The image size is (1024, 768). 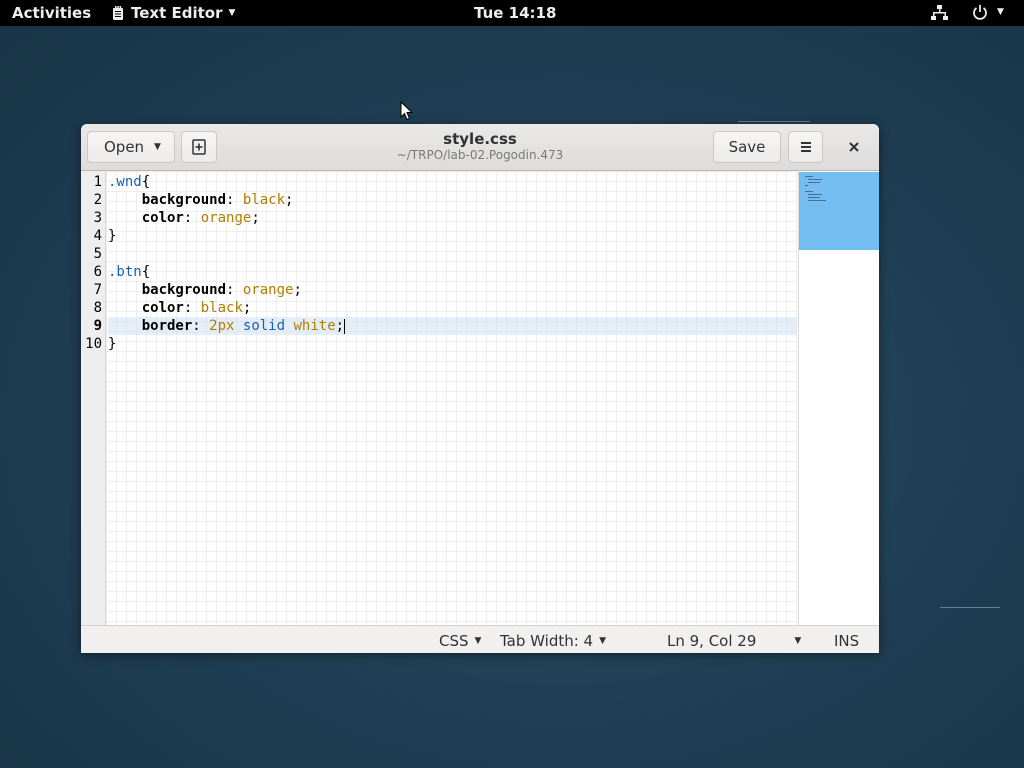 What do you see at coordinates (452, 218) in the screenshot?
I see `code-line: color: orange;` at bounding box center [452, 218].